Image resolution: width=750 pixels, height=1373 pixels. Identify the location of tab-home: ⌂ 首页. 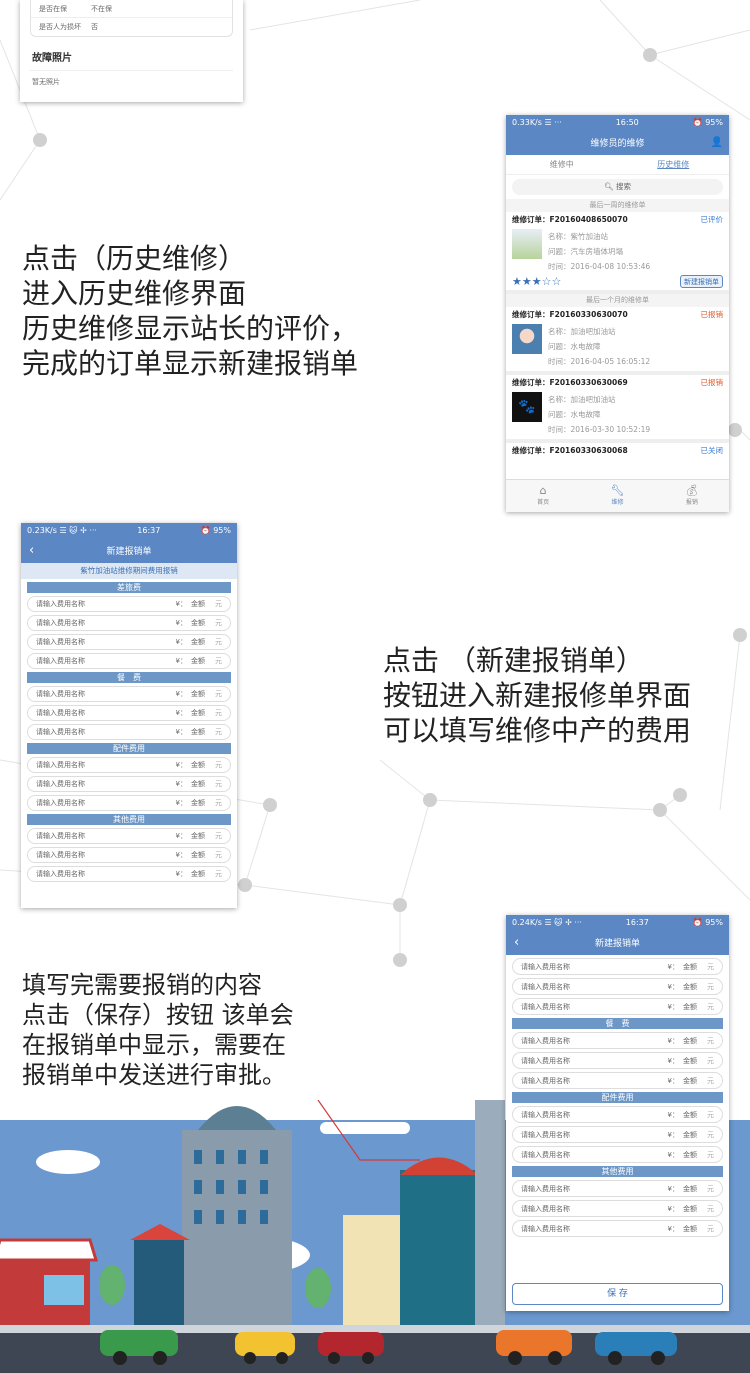
(543, 496).